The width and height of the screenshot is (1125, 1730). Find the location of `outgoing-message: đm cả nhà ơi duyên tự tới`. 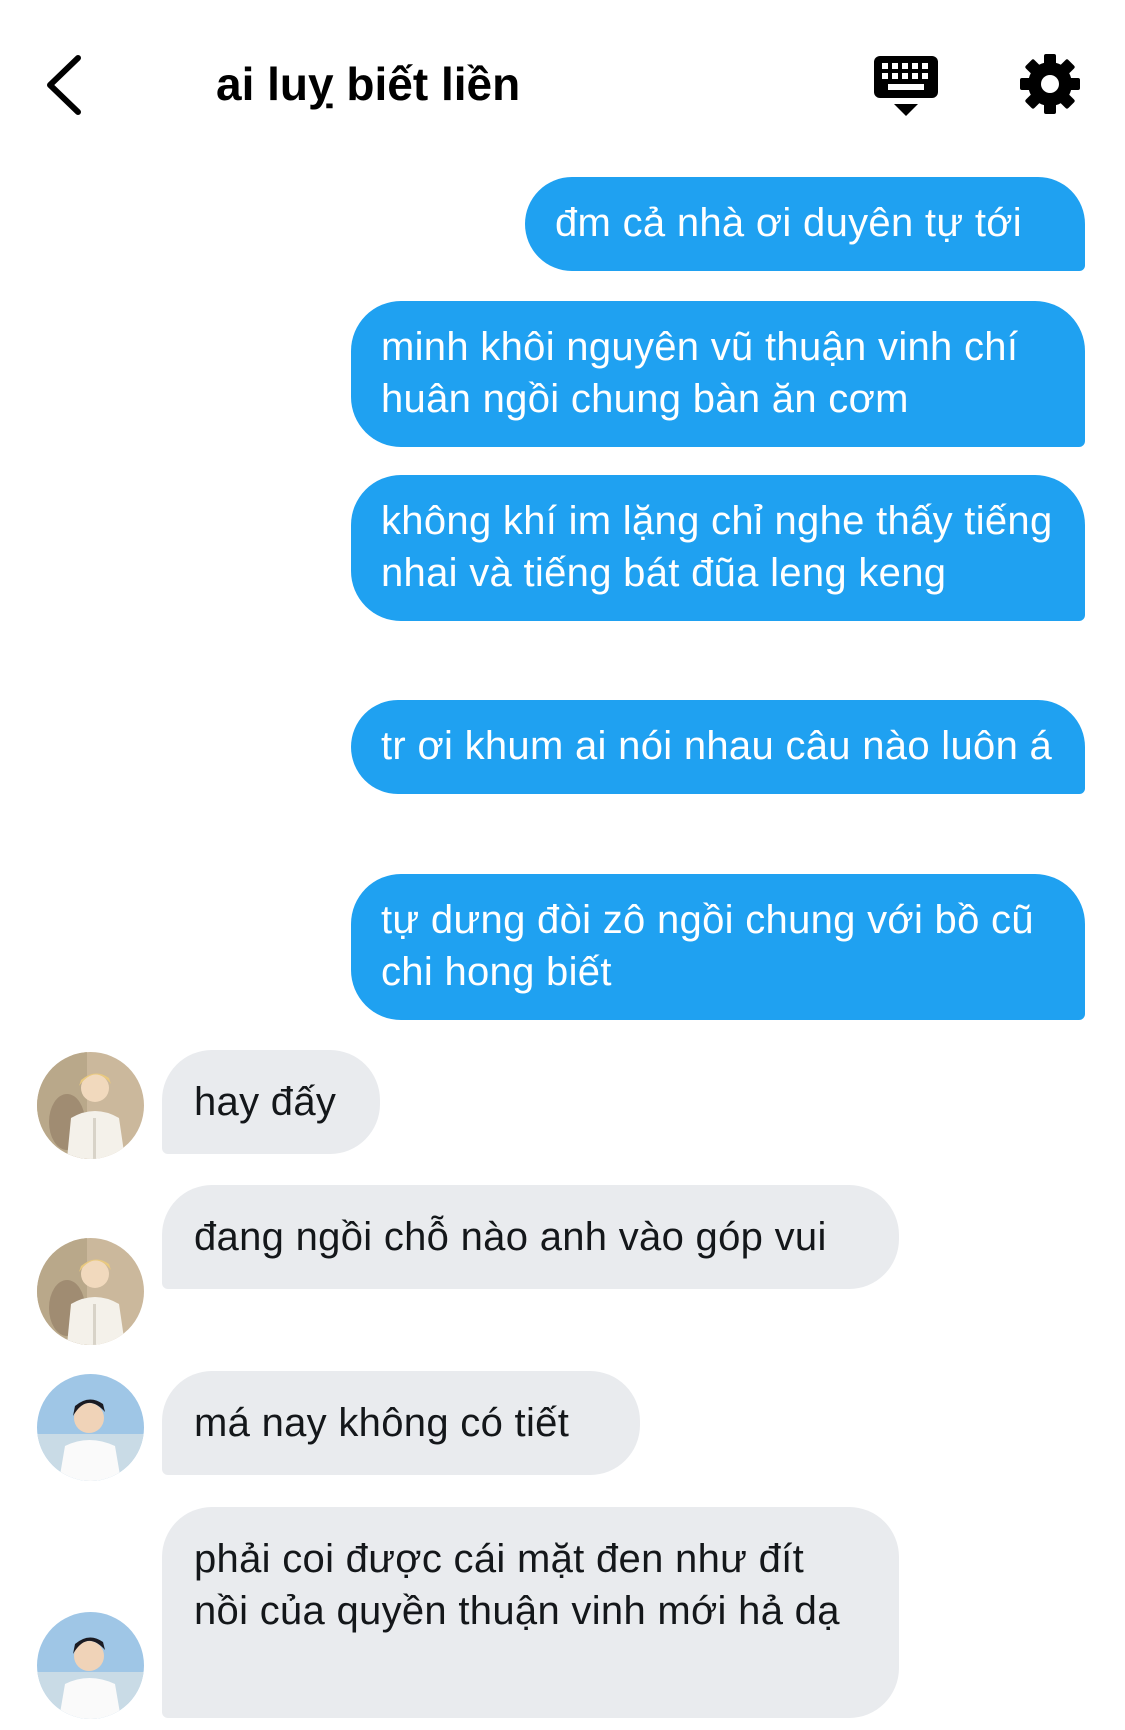

outgoing-message: đm cả nhà ơi duyên tự tới is located at coordinates (805, 224).